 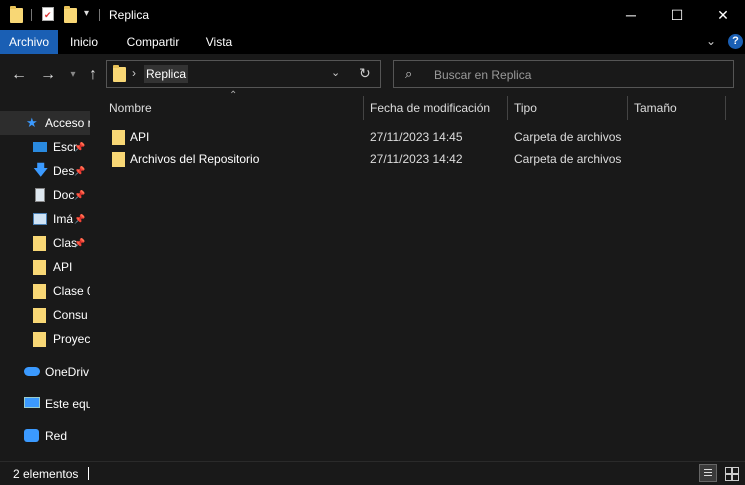 I want to click on cloud-icon, so click(x=32, y=371).